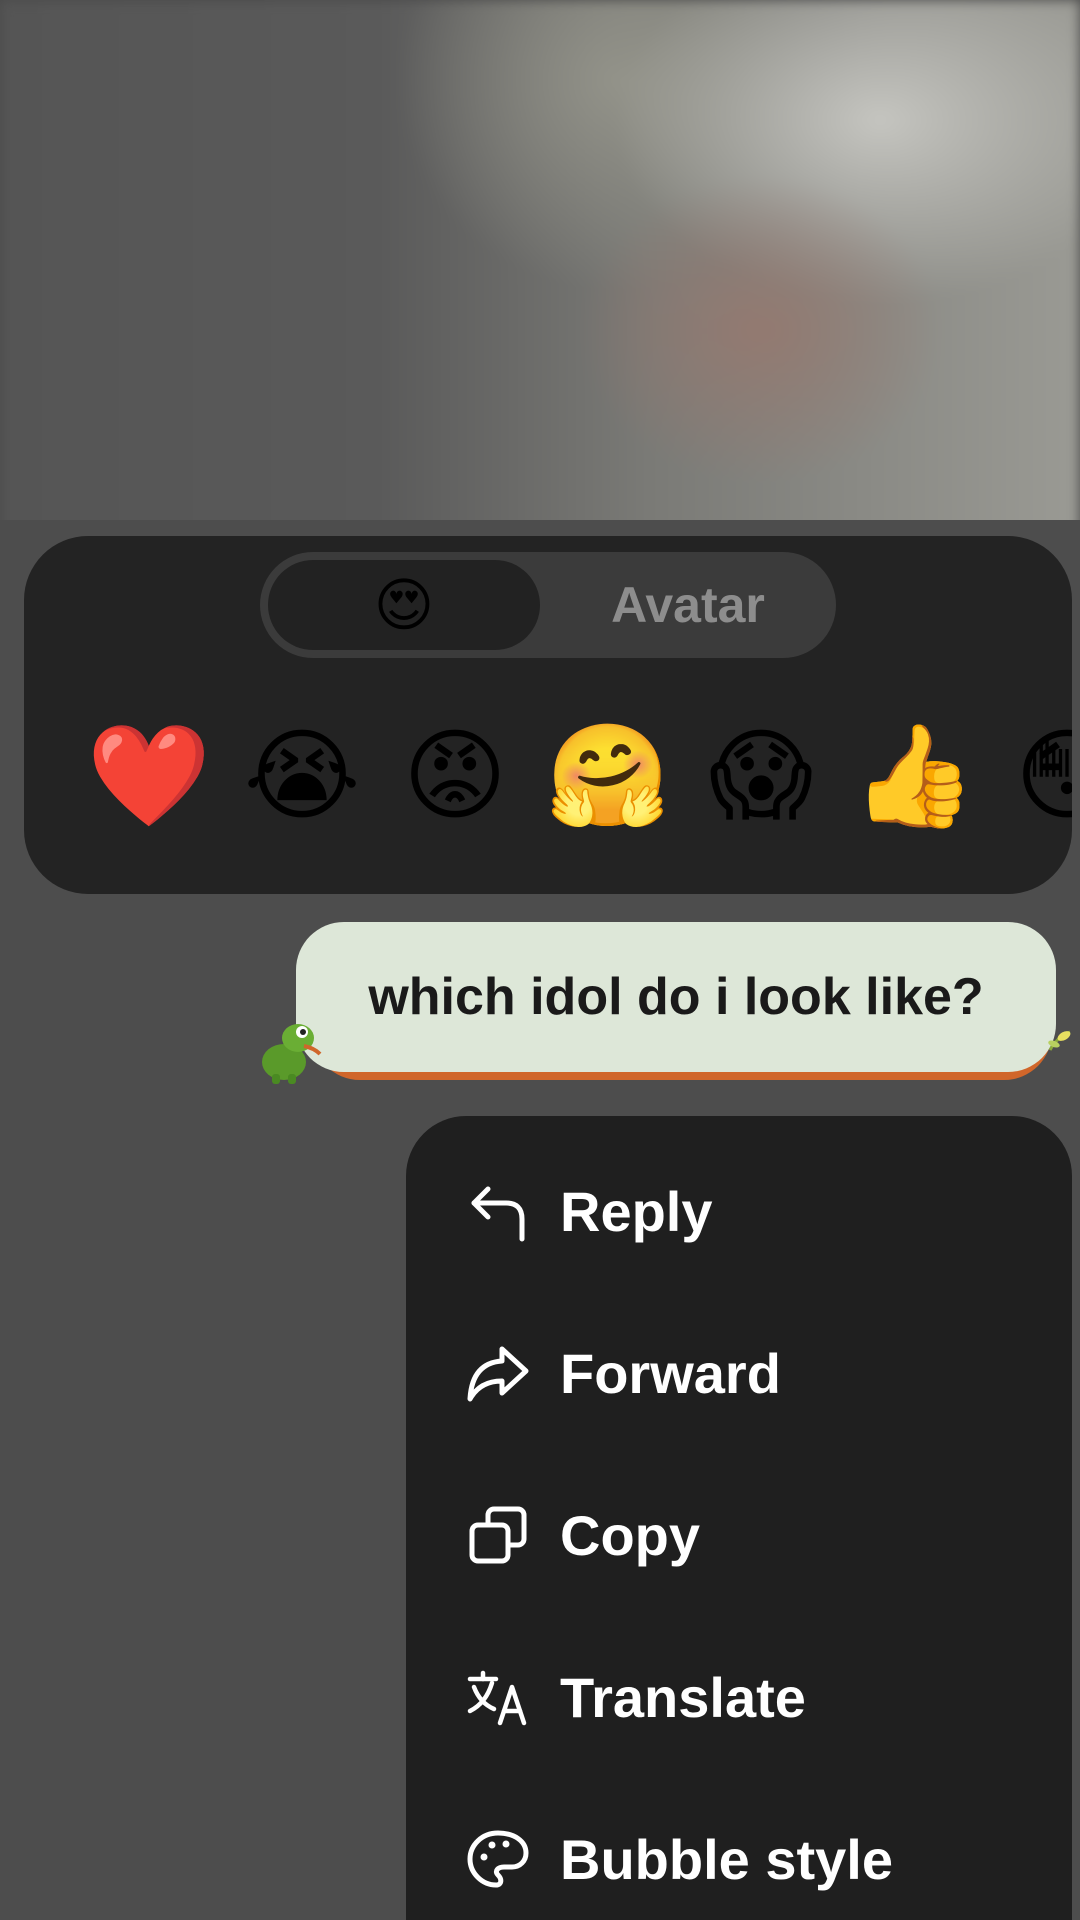 This screenshot has height=1920, width=1080. What do you see at coordinates (498, 1697) in the screenshot?
I see `translate-icon` at bounding box center [498, 1697].